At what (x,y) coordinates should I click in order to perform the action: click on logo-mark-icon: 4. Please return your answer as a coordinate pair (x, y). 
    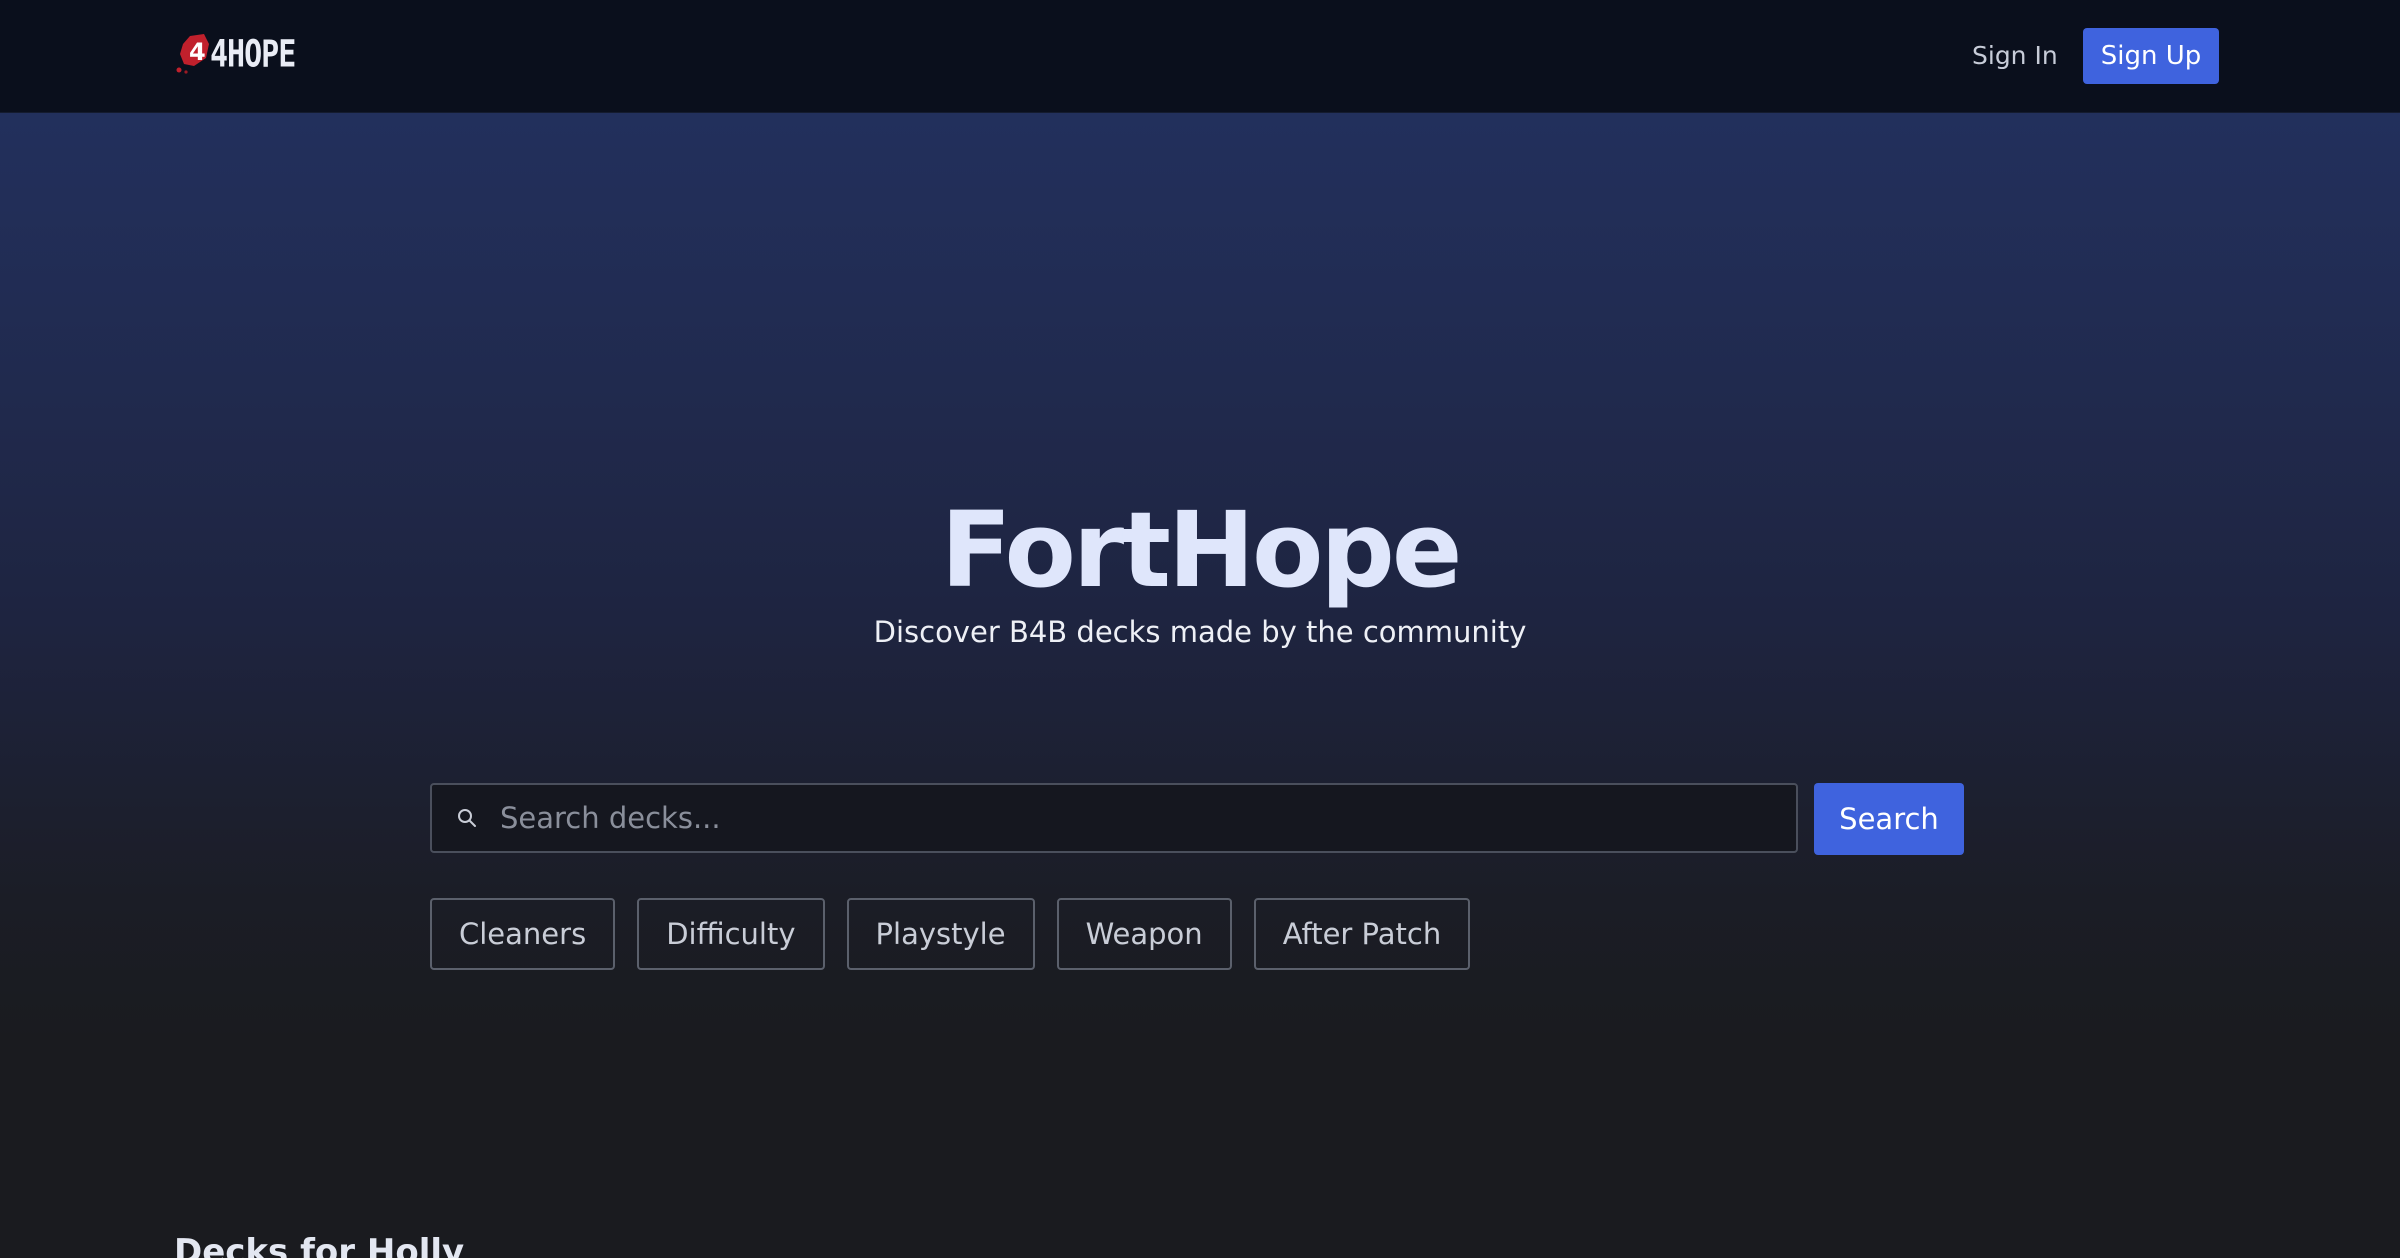
    Looking at the image, I should click on (195, 54).